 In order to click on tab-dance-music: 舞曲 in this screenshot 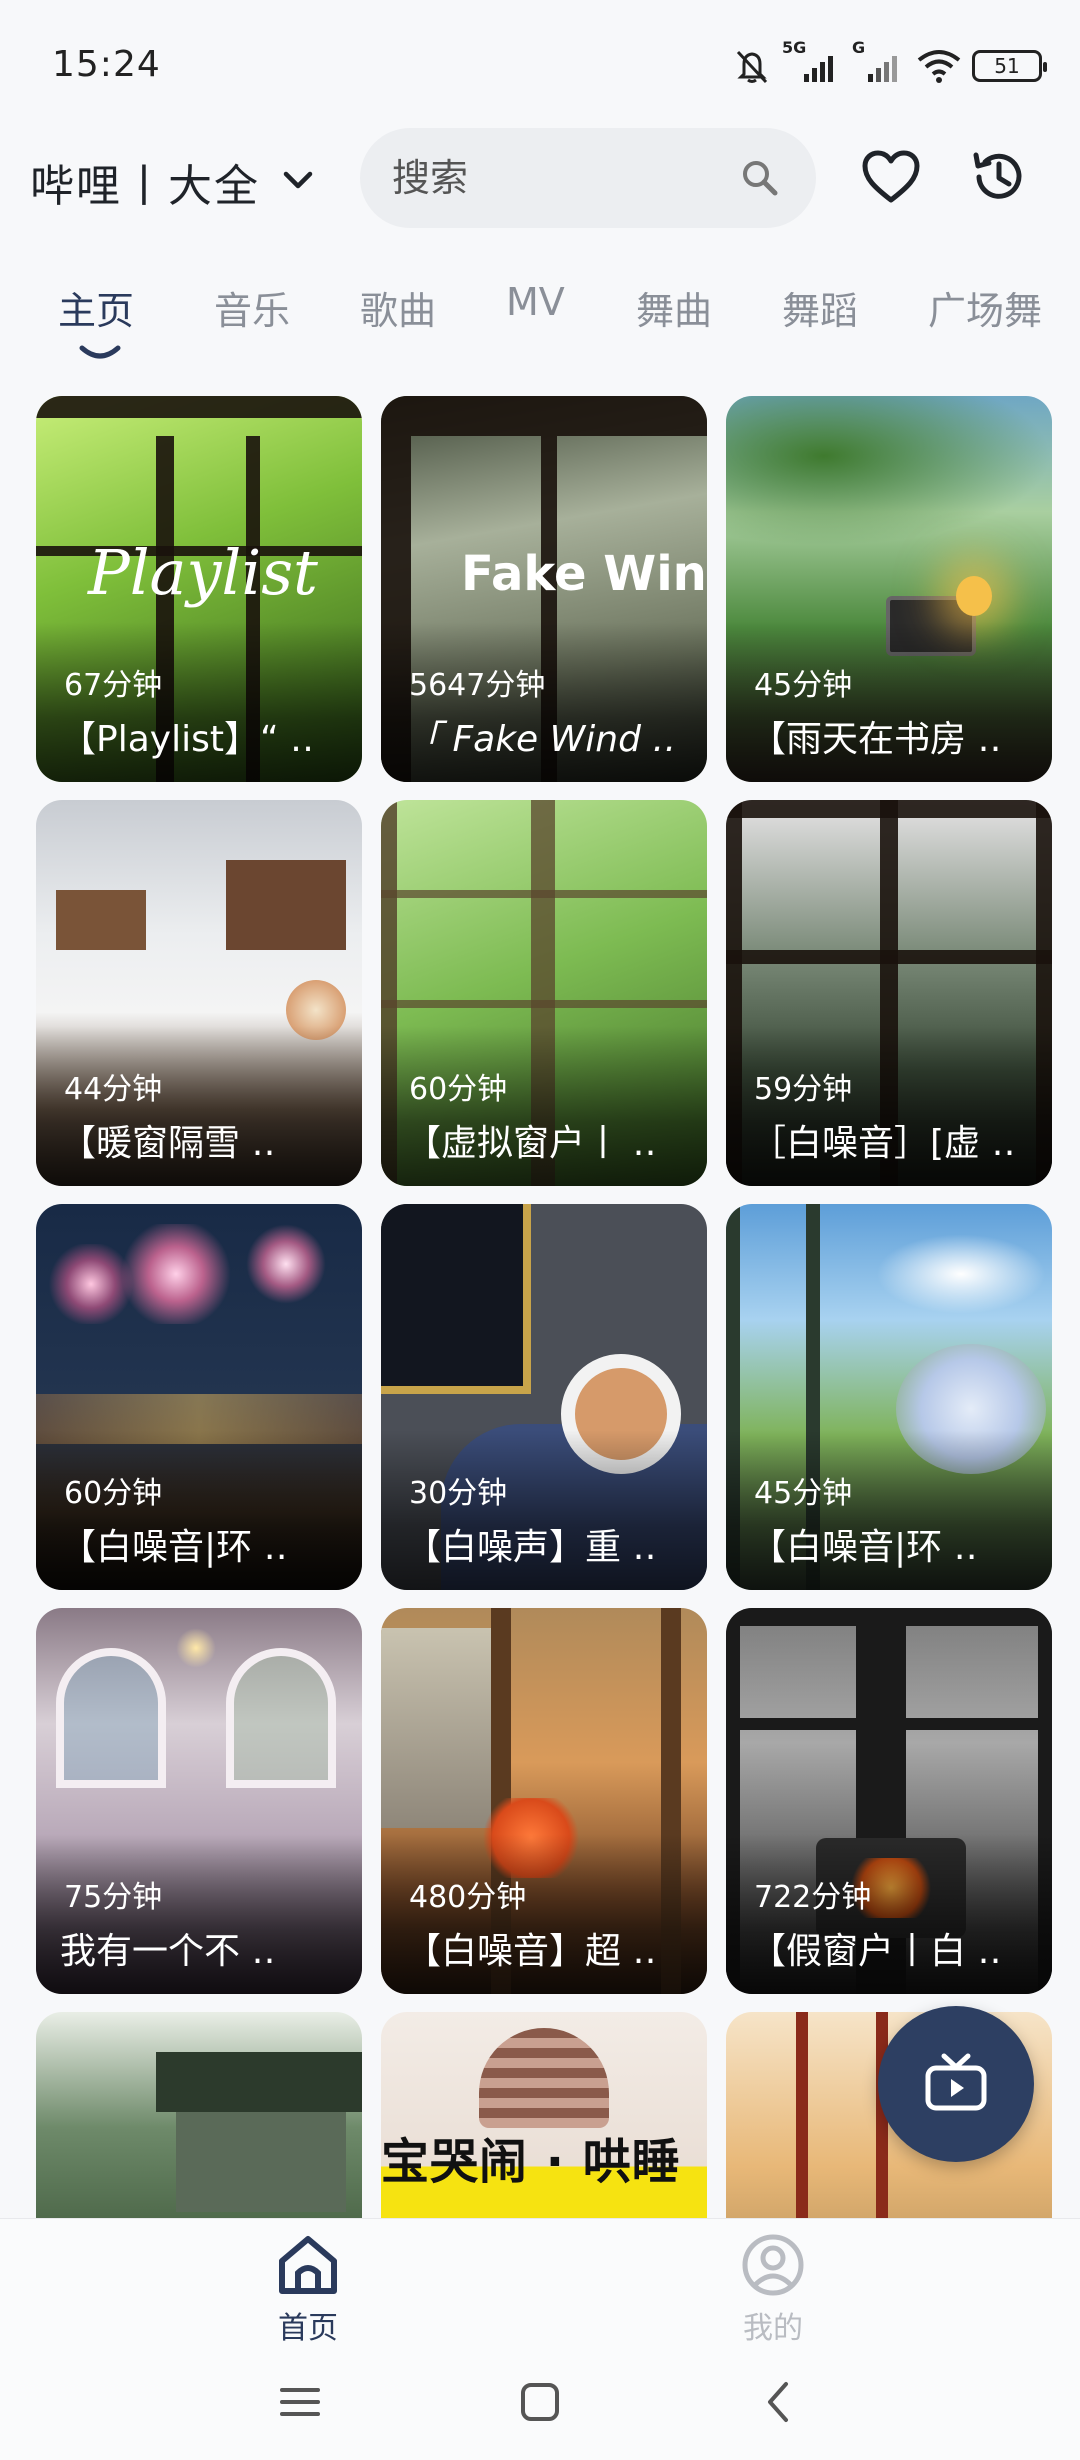, I will do `click(674, 307)`.